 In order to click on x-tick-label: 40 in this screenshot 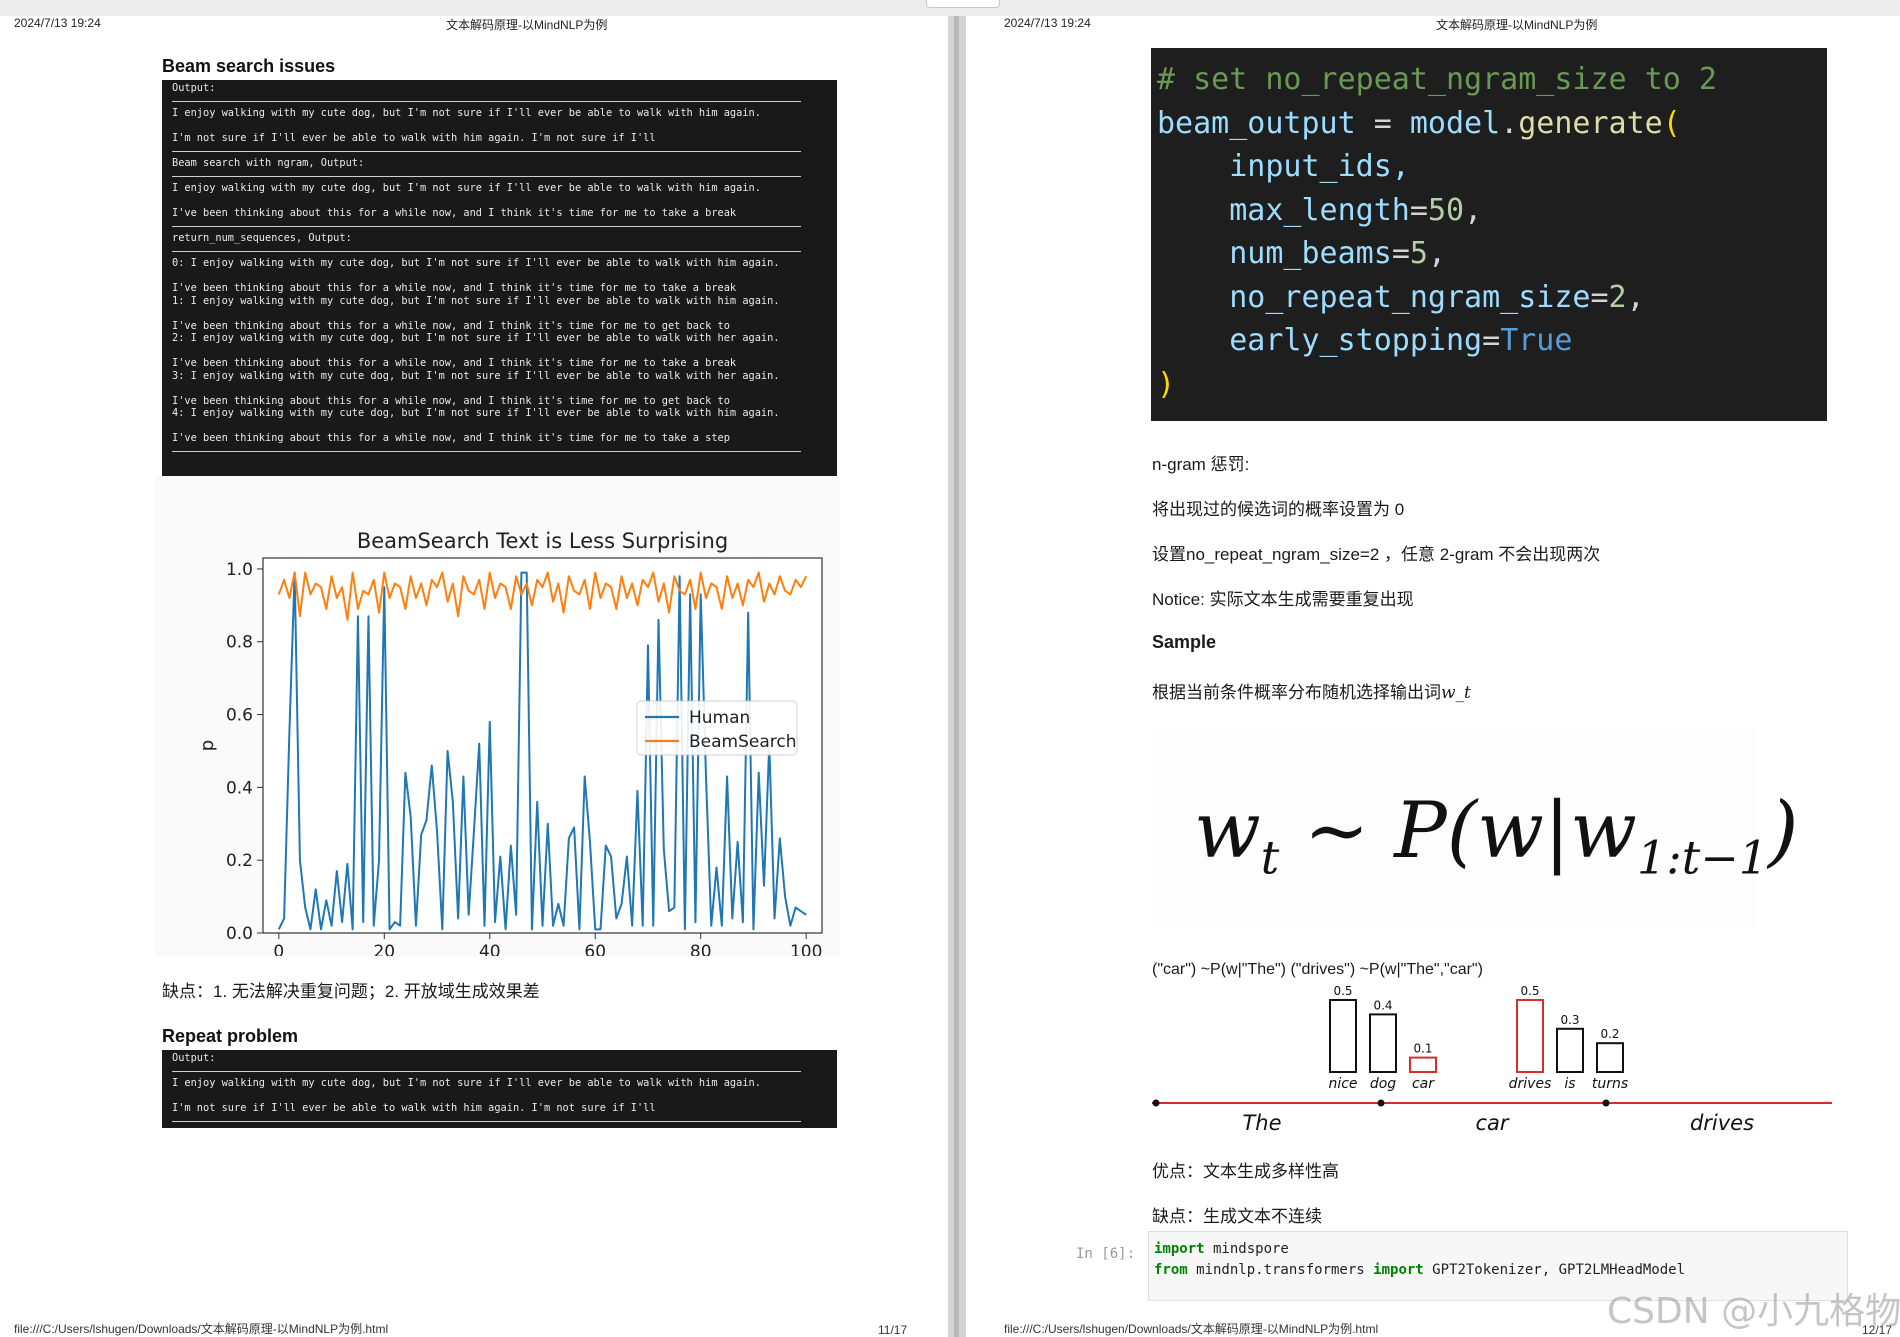, I will do `click(490, 949)`.